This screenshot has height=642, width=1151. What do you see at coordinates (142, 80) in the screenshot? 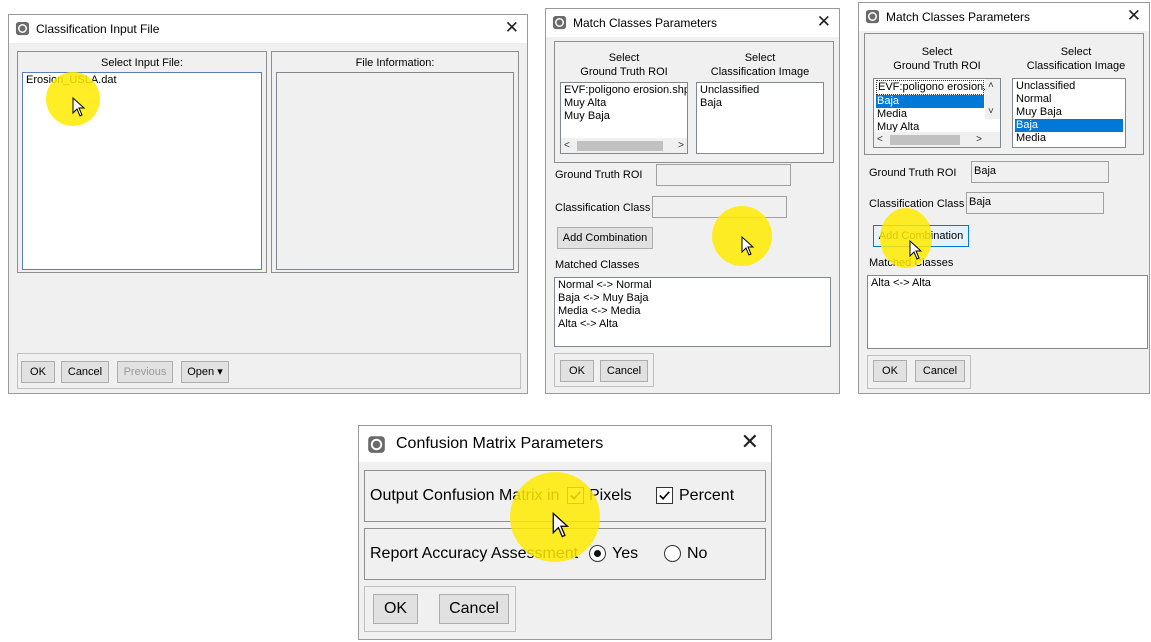
I see `file-item: Erosion_USLA.dat` at bounding box center [142, 80].